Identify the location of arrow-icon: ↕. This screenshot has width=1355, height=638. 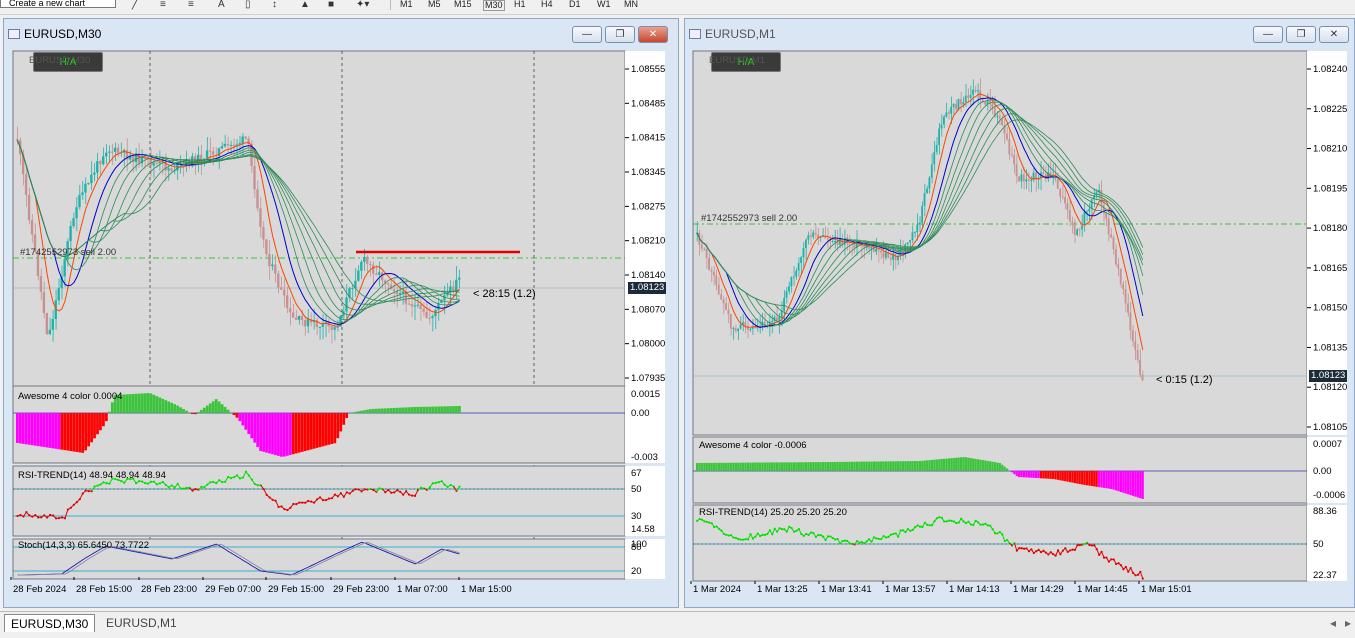
(274, 5).